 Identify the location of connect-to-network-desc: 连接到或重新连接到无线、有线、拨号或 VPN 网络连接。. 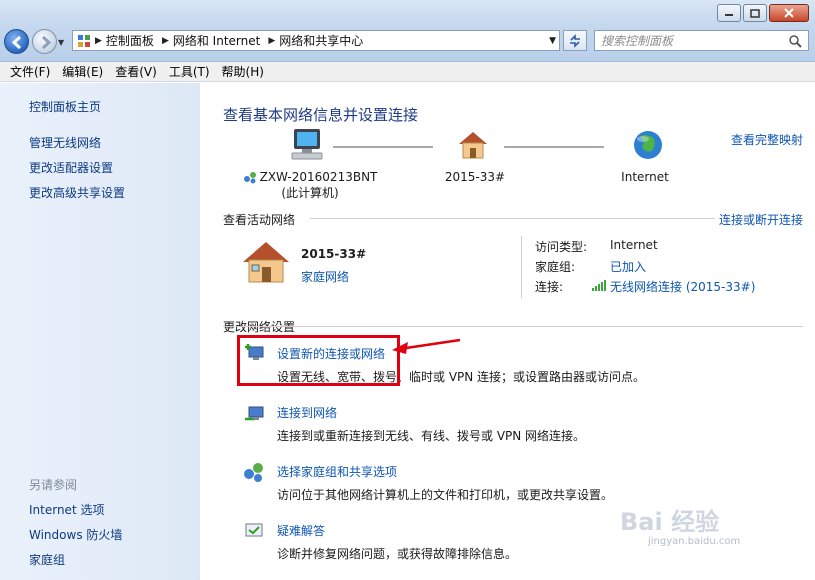
(431, 436).